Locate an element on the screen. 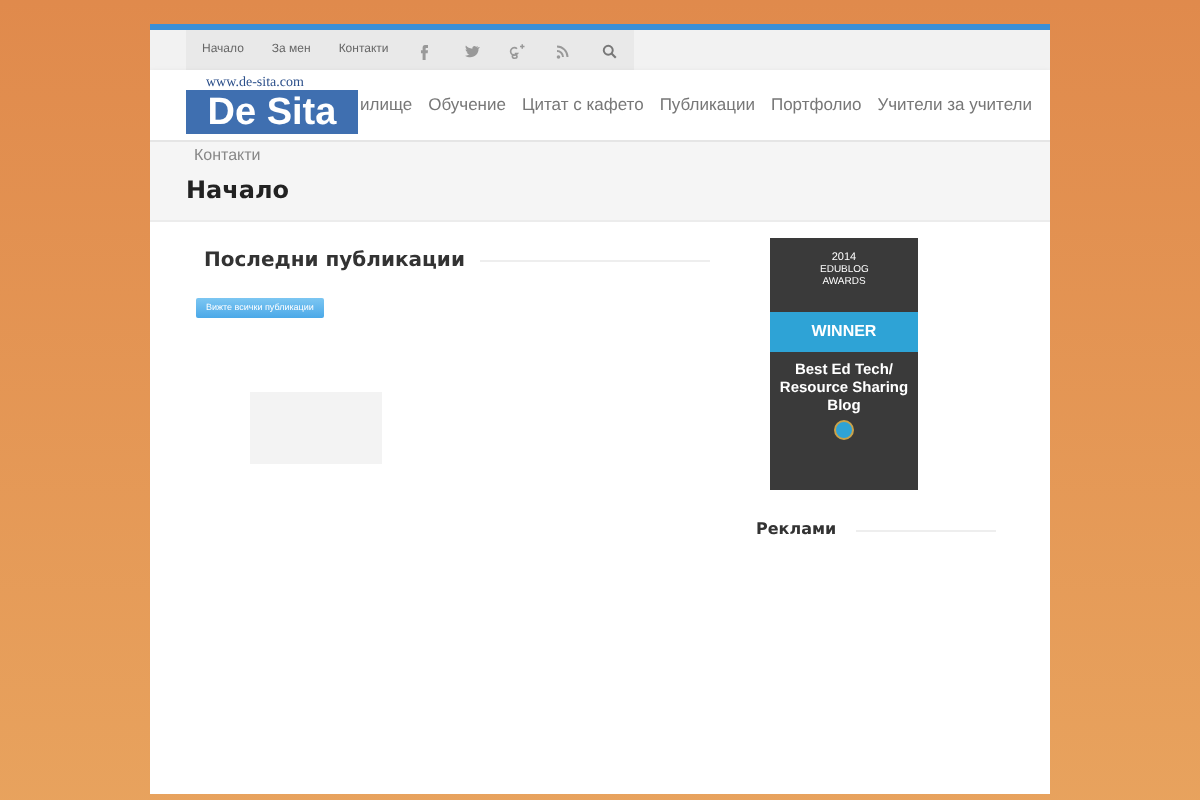 This screenshot has height=800, width=1200. nav-link: Контакти is located at coordinates (227, 156).